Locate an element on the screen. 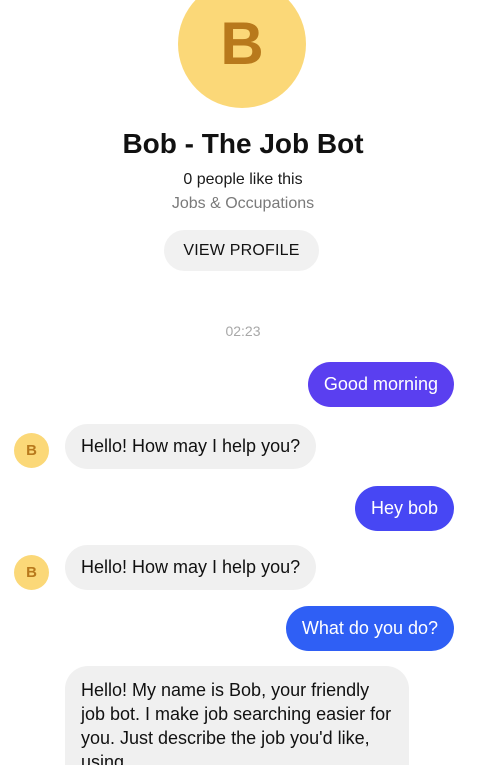  view-profile-button: VIEW PROFILE is located at coordinates (241, 250).